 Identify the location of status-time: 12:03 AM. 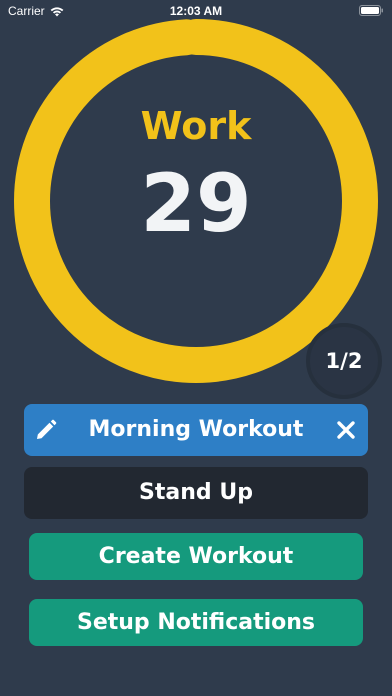
(196, 11).